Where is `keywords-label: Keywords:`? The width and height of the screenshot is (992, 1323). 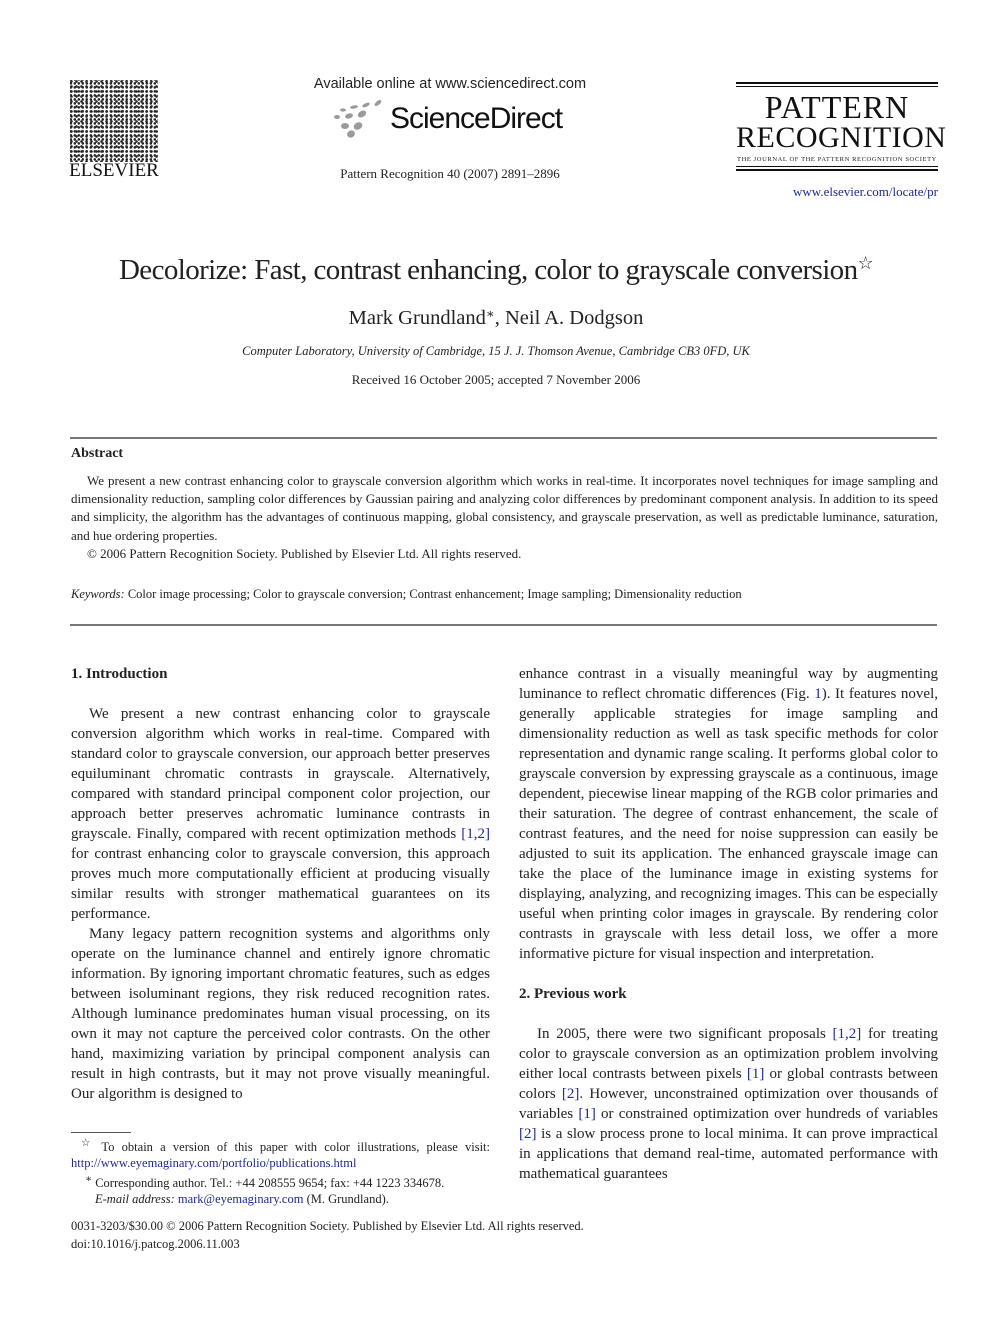 keywords-label: Keywords: is located at coordinates (98, 594).